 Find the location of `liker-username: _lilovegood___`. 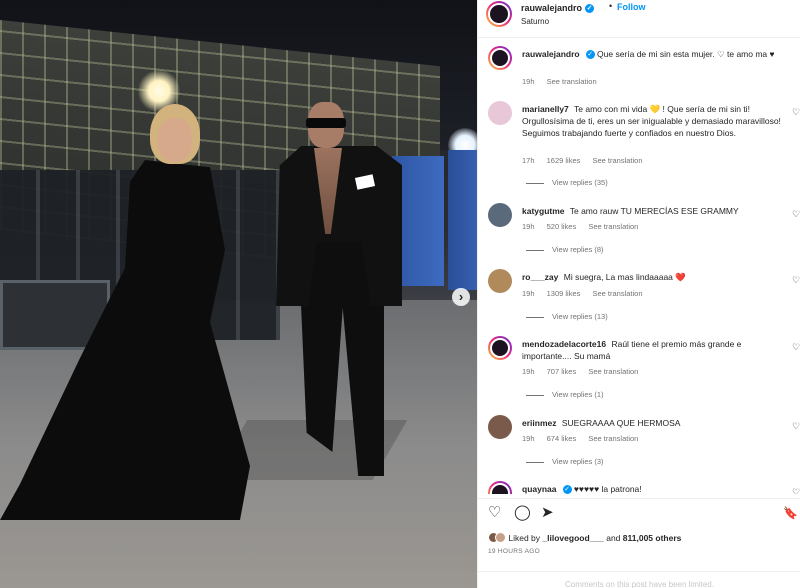

liker-username: _lilovegood___ is located at coordinates (572, 538).